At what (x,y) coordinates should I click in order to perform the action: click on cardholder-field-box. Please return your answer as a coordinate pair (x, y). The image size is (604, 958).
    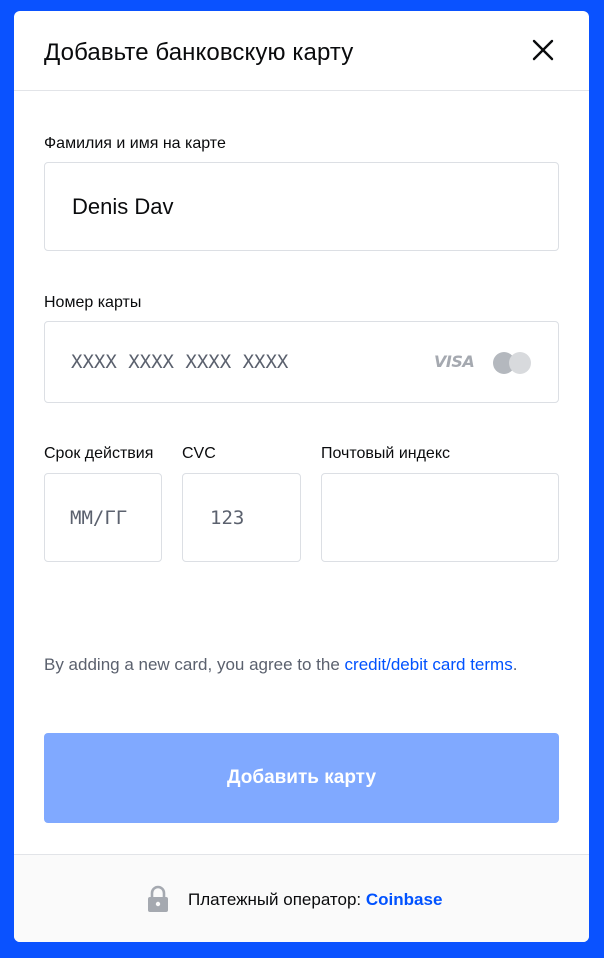
    Looking at the image, I should click on (301, 206).